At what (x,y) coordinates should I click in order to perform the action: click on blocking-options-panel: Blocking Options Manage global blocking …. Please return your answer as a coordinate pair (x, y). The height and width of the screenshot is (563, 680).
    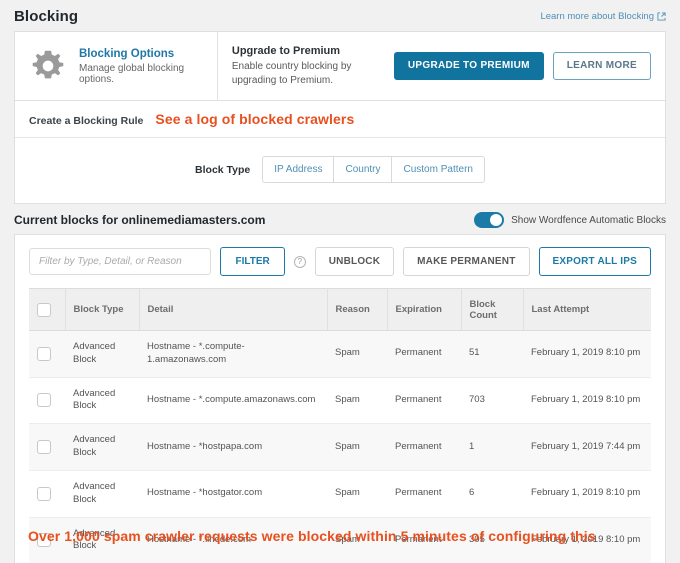
    Looking at the image, I should click on (340, 66).